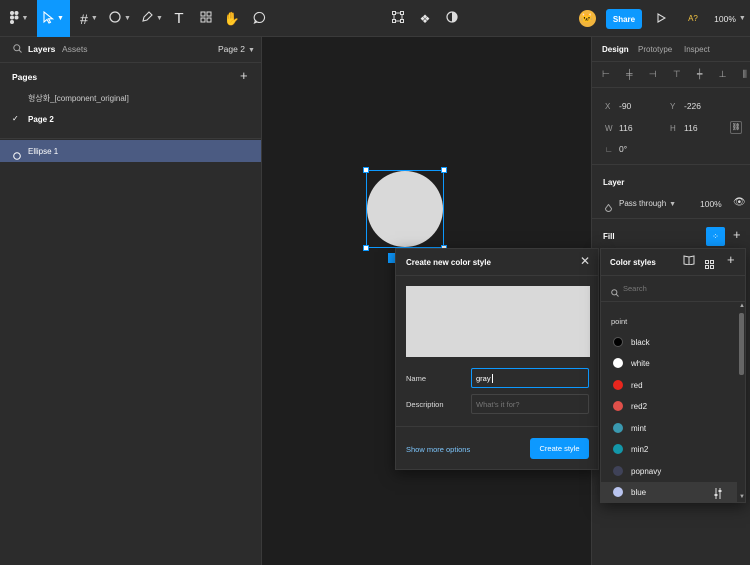 Image resolution: width=750 pixels, height=565 pixels. What do you see at coordinates (232, 18) in the screenshot?
I see `hand-tool-button: ✋` at bounding box center [232, 18].